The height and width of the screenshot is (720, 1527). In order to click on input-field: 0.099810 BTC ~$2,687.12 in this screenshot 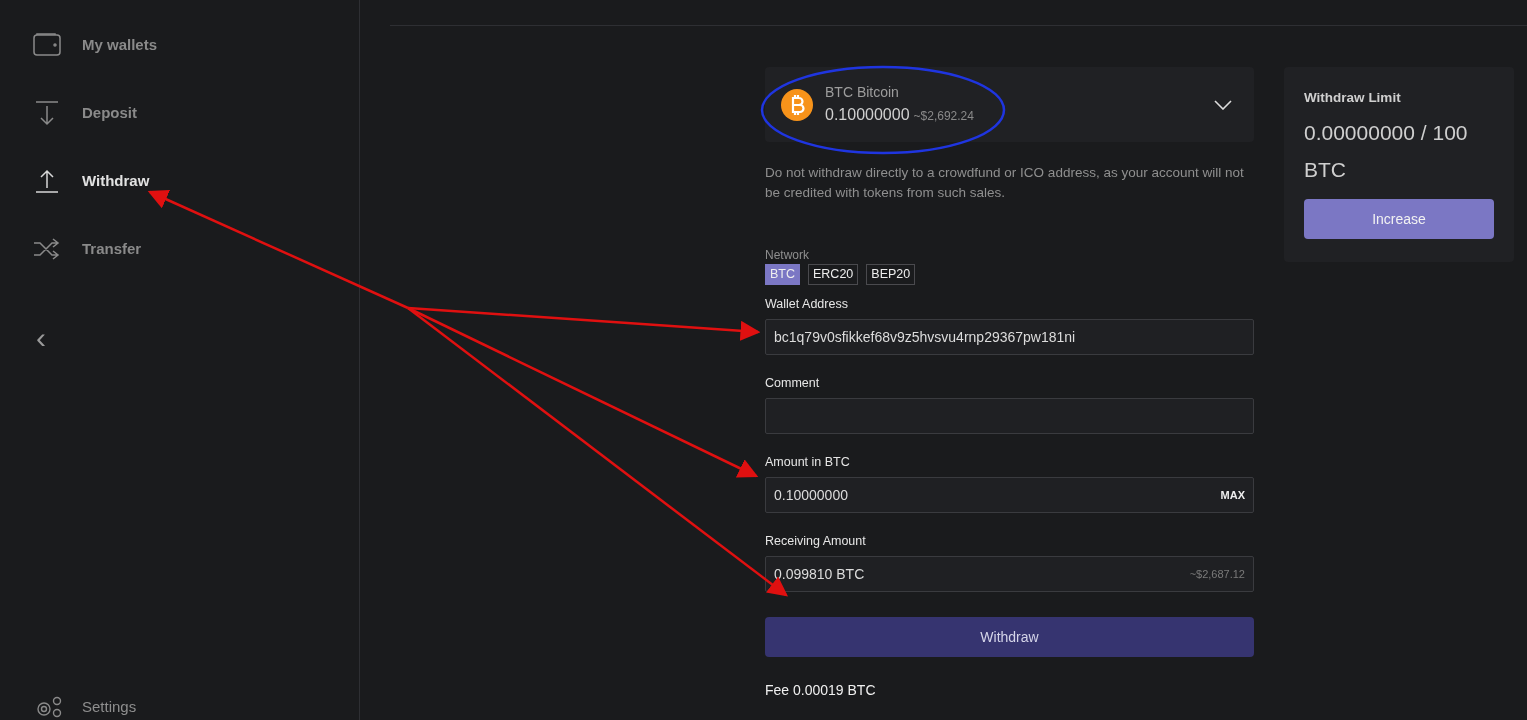, I will do `click(1009, 574)`.